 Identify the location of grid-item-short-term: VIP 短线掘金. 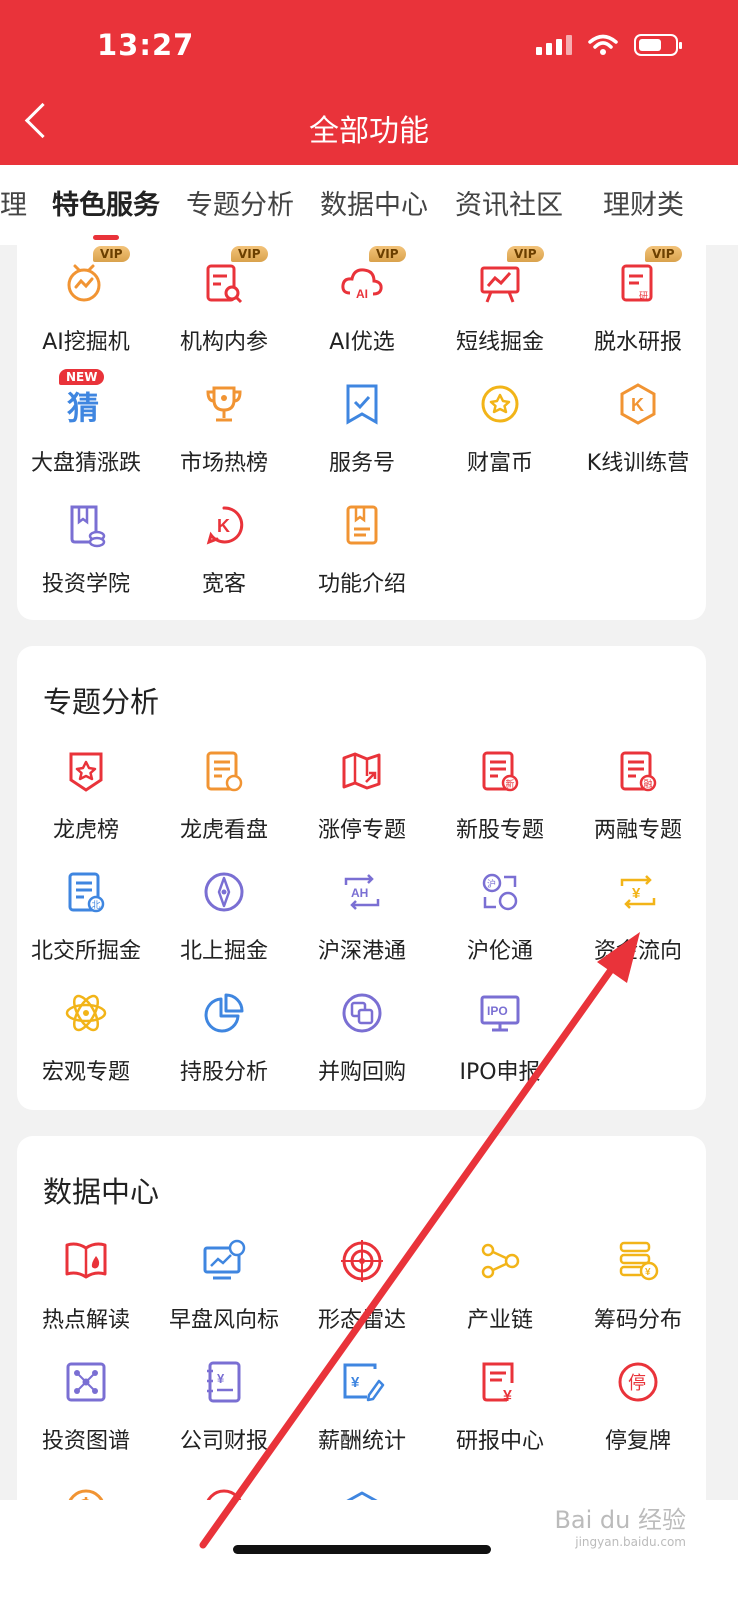
(500, 301).